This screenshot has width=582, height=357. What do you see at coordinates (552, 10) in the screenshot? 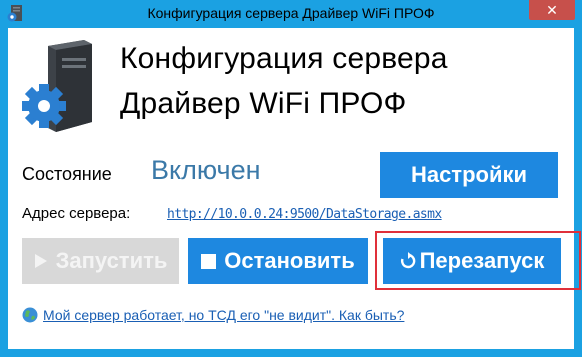
I see `close-button: ✕` at bounding box center [552, 10].